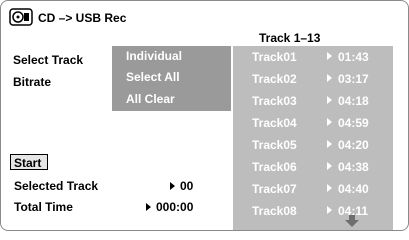 This screenshot has height=240, width=409. Describe the element at coordinates (274, 57) in the screenshot. I see `track-name: Track01` at that location.